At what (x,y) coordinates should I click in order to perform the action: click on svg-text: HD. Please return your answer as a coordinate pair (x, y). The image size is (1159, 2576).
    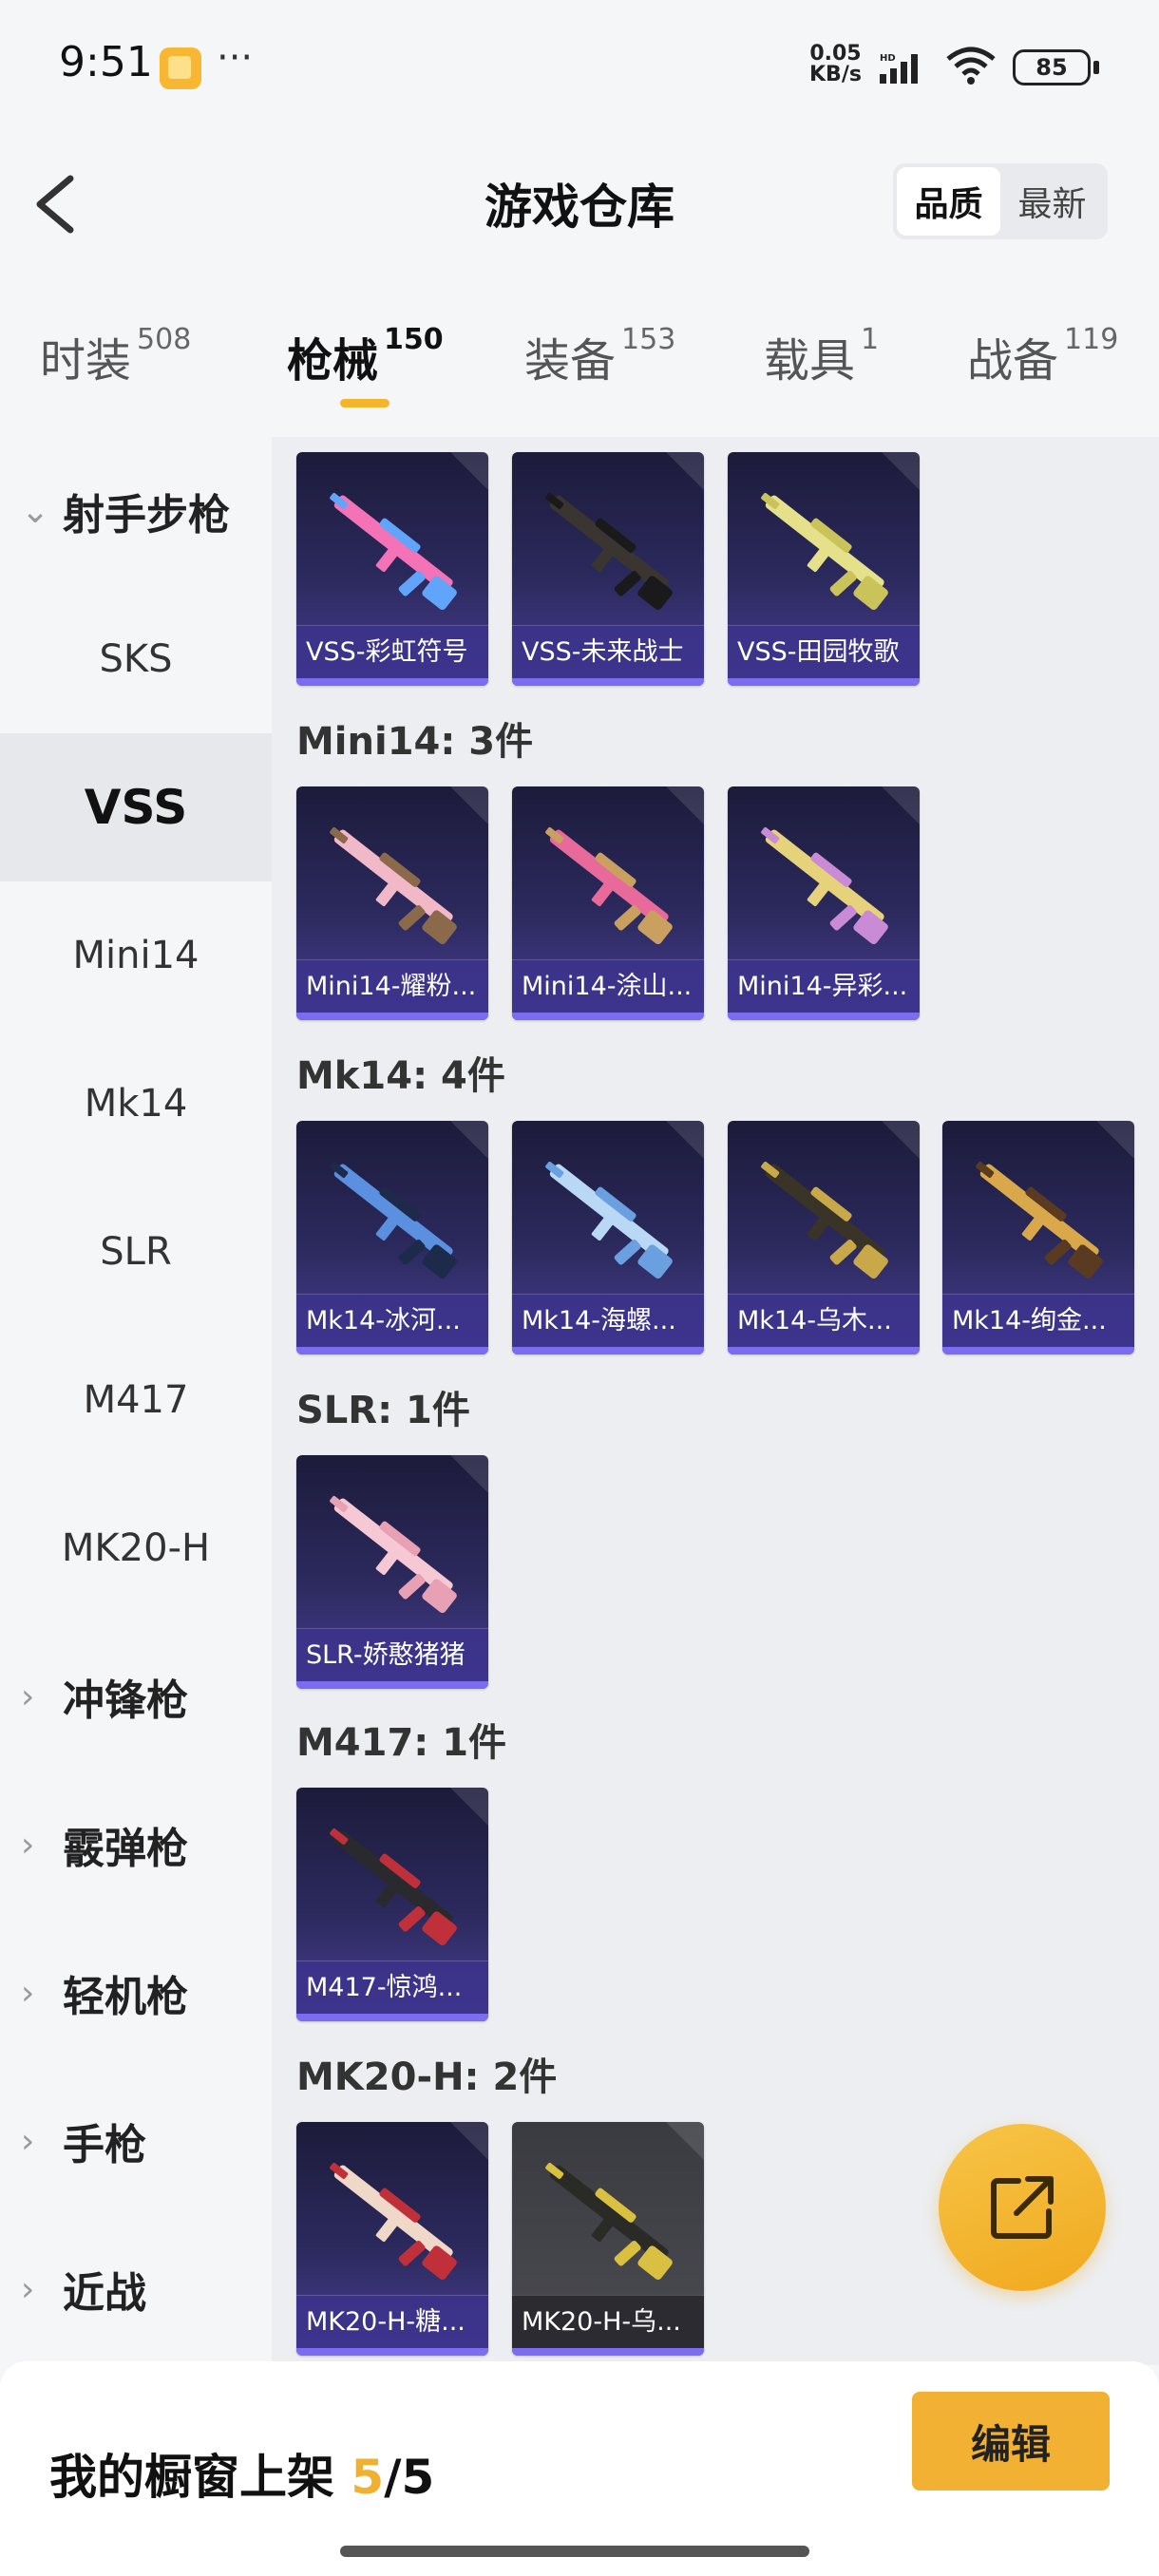
    Looking at the image, I should click on (888, 58).